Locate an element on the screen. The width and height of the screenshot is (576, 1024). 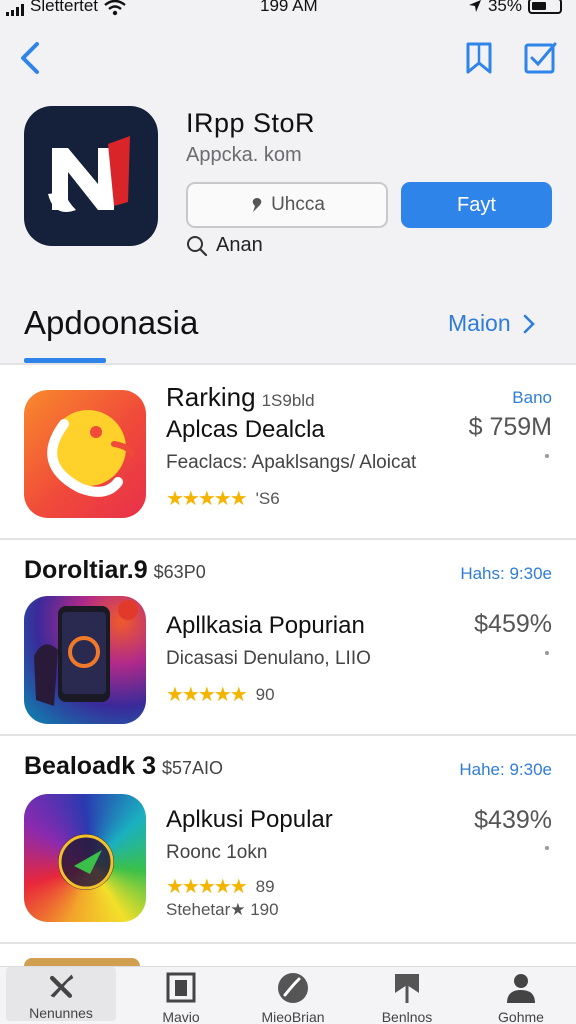
tab-games: Mavio is located at coordinates (181, 997).